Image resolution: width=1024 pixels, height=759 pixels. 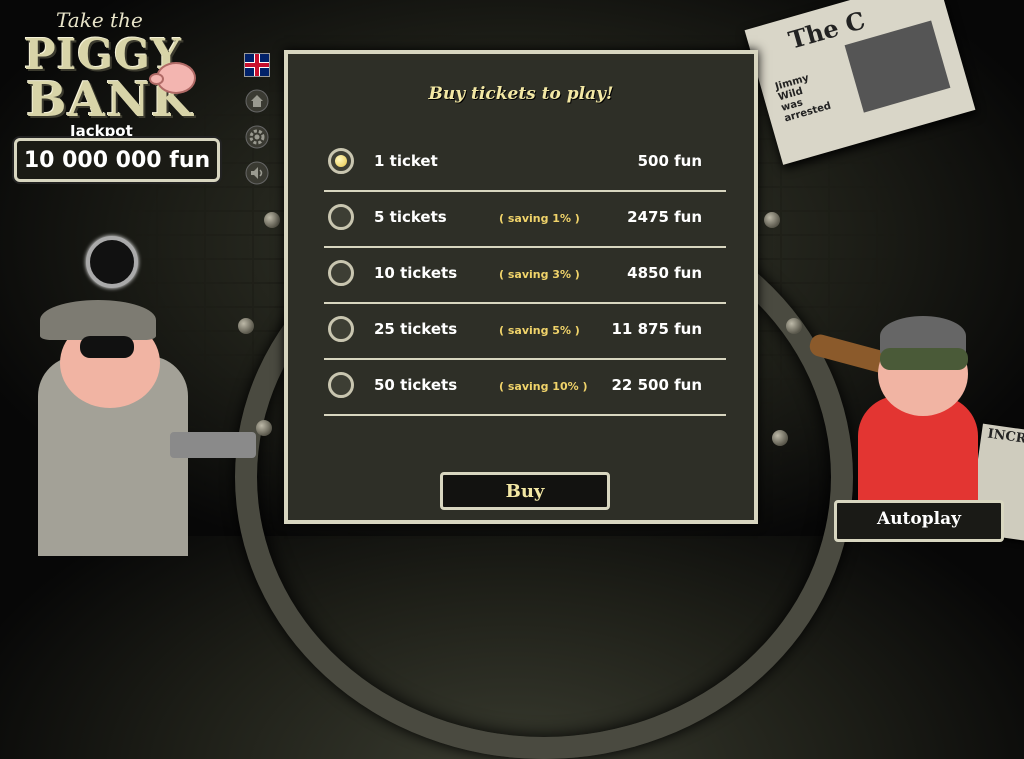 What do you see at coordinates (539, 274) in the screenshot?
I see `saving-label: ( saving 3% )` at bounding box center [539, 274].